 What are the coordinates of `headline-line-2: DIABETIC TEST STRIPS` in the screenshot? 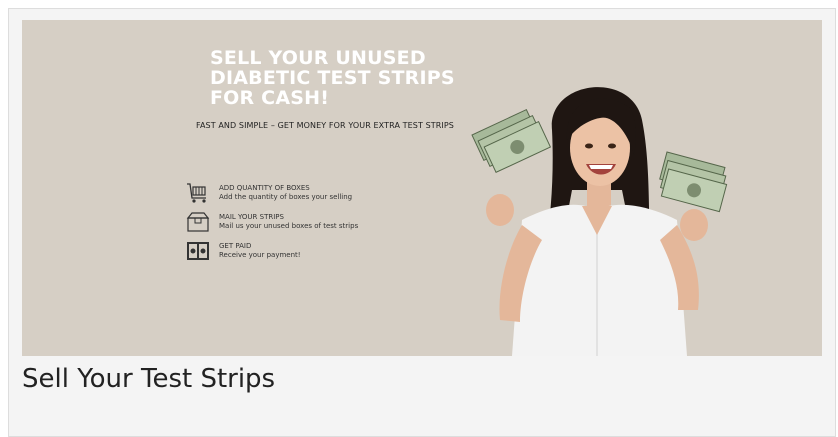 It's located at (332, 78).